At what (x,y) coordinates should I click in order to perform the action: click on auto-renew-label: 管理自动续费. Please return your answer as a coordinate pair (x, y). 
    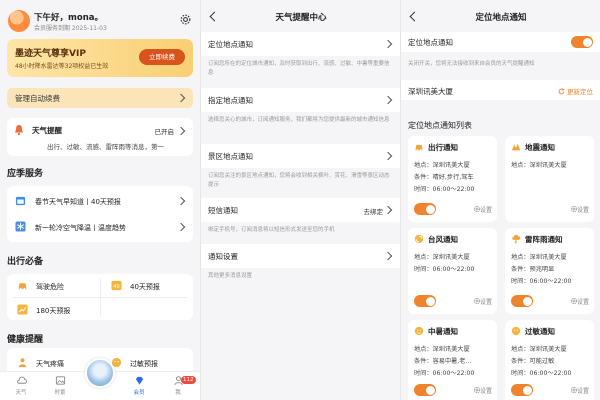
    Looking at the image, I should click on (37, 98).